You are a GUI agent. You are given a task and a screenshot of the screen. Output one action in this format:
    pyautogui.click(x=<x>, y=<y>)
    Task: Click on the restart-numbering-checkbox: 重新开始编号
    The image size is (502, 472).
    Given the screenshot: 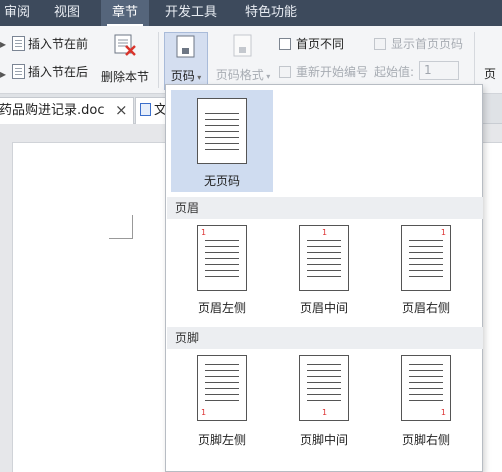 What is the action you would take?
    pyautogui.click(x=323, y=72)
    